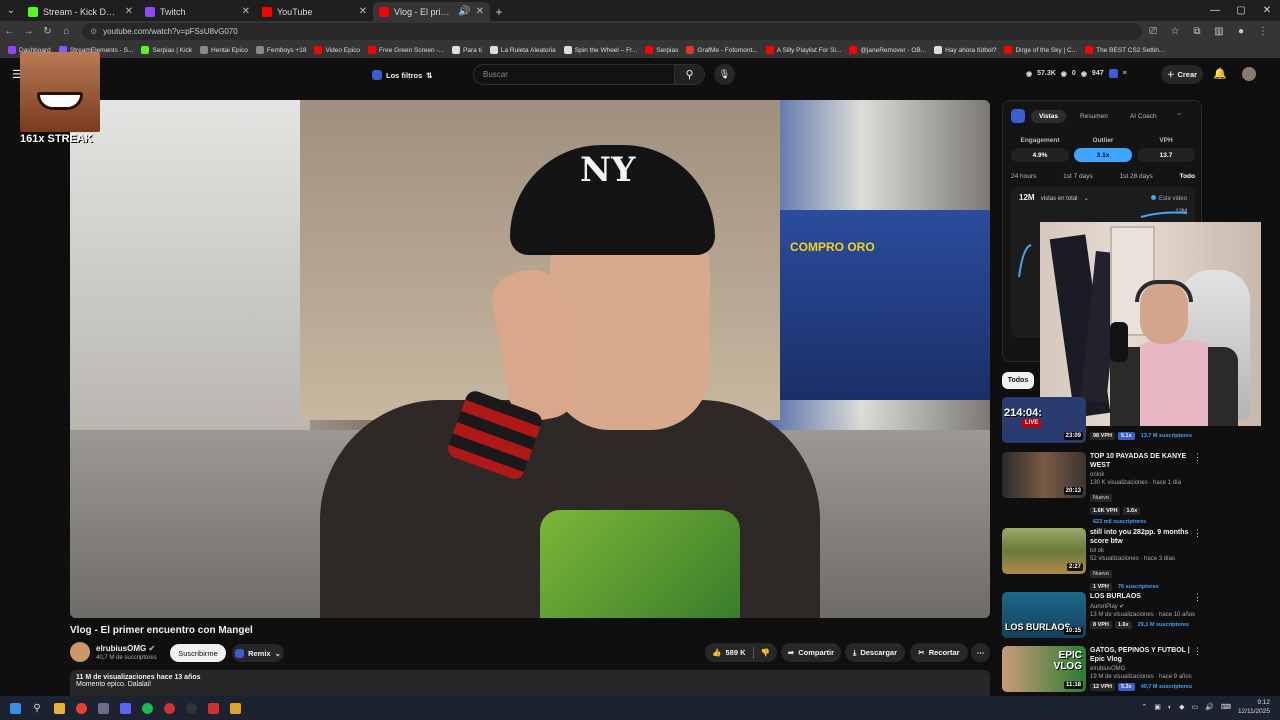 The height and width of the screenshot is (720, 1280). What do you see at coordinates (1197, 31) in the screenshot?
I see `extensions-icon: ⧉` at bounding box center [1197, 31].